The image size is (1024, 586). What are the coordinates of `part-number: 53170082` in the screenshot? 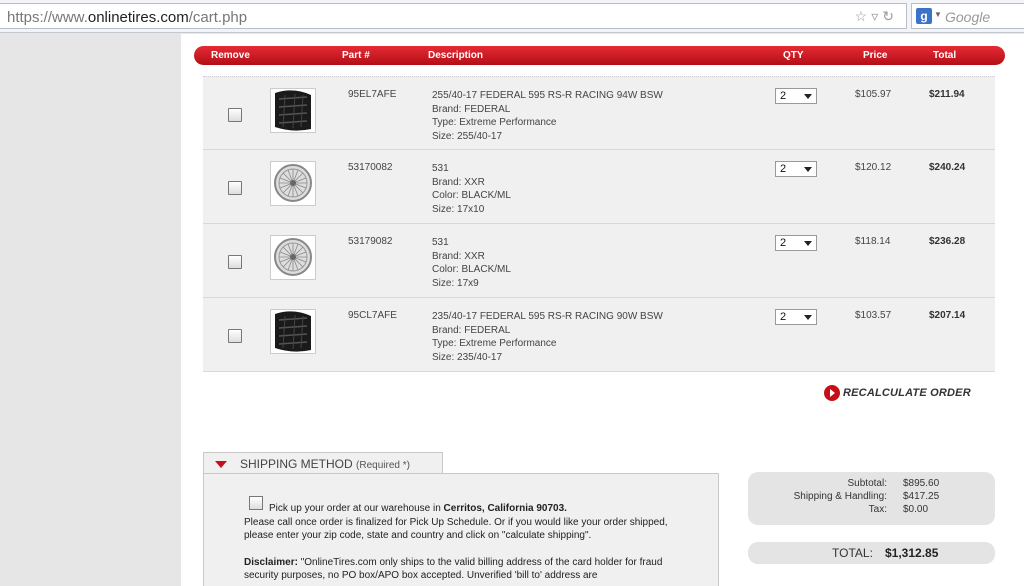 It's located at (370, 167).